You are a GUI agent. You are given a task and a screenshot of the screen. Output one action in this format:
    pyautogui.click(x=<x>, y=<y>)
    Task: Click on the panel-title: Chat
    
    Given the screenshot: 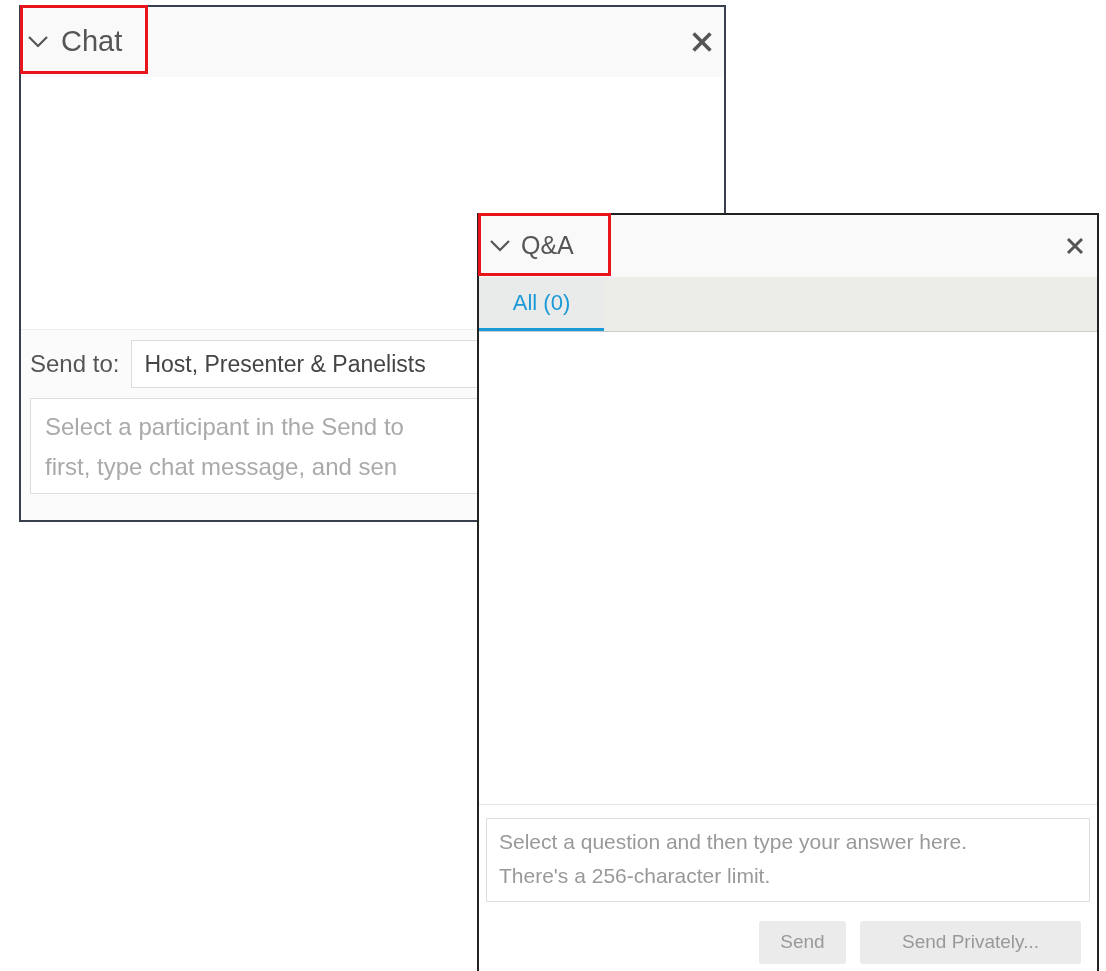 What is the action you would take?
    pyautogui.click(x=92, y=42)
    